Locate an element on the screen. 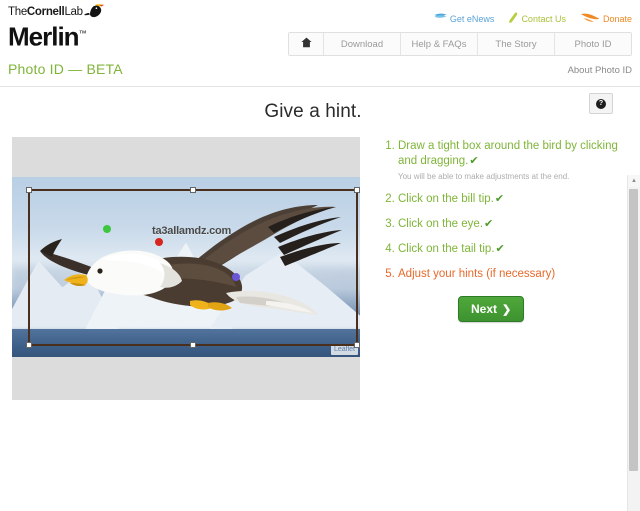 This screenshot has height=511, width=640. home-icon is located at coordinates (306, 44).